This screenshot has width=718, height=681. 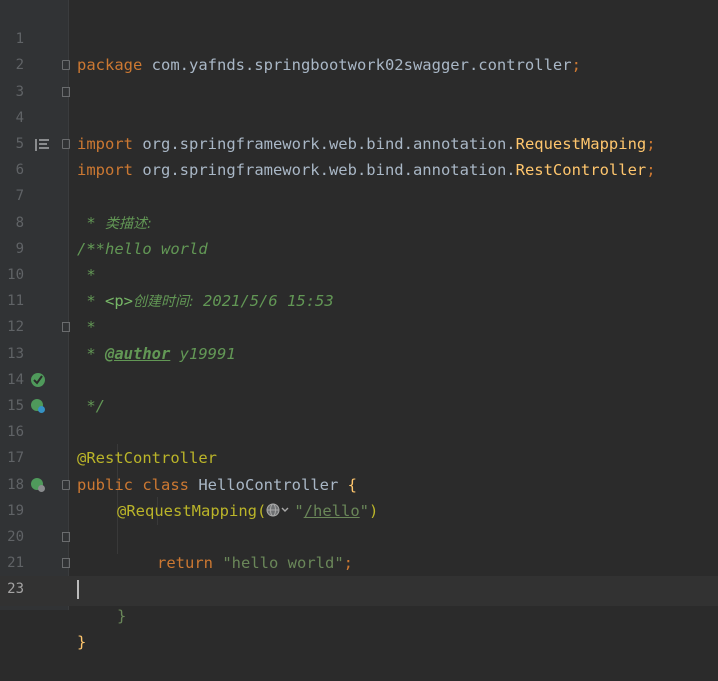 I want to click on code-line-10: 10 * <p>创建时间: 2021/5/6 15:53, so click(x=359, y=273).